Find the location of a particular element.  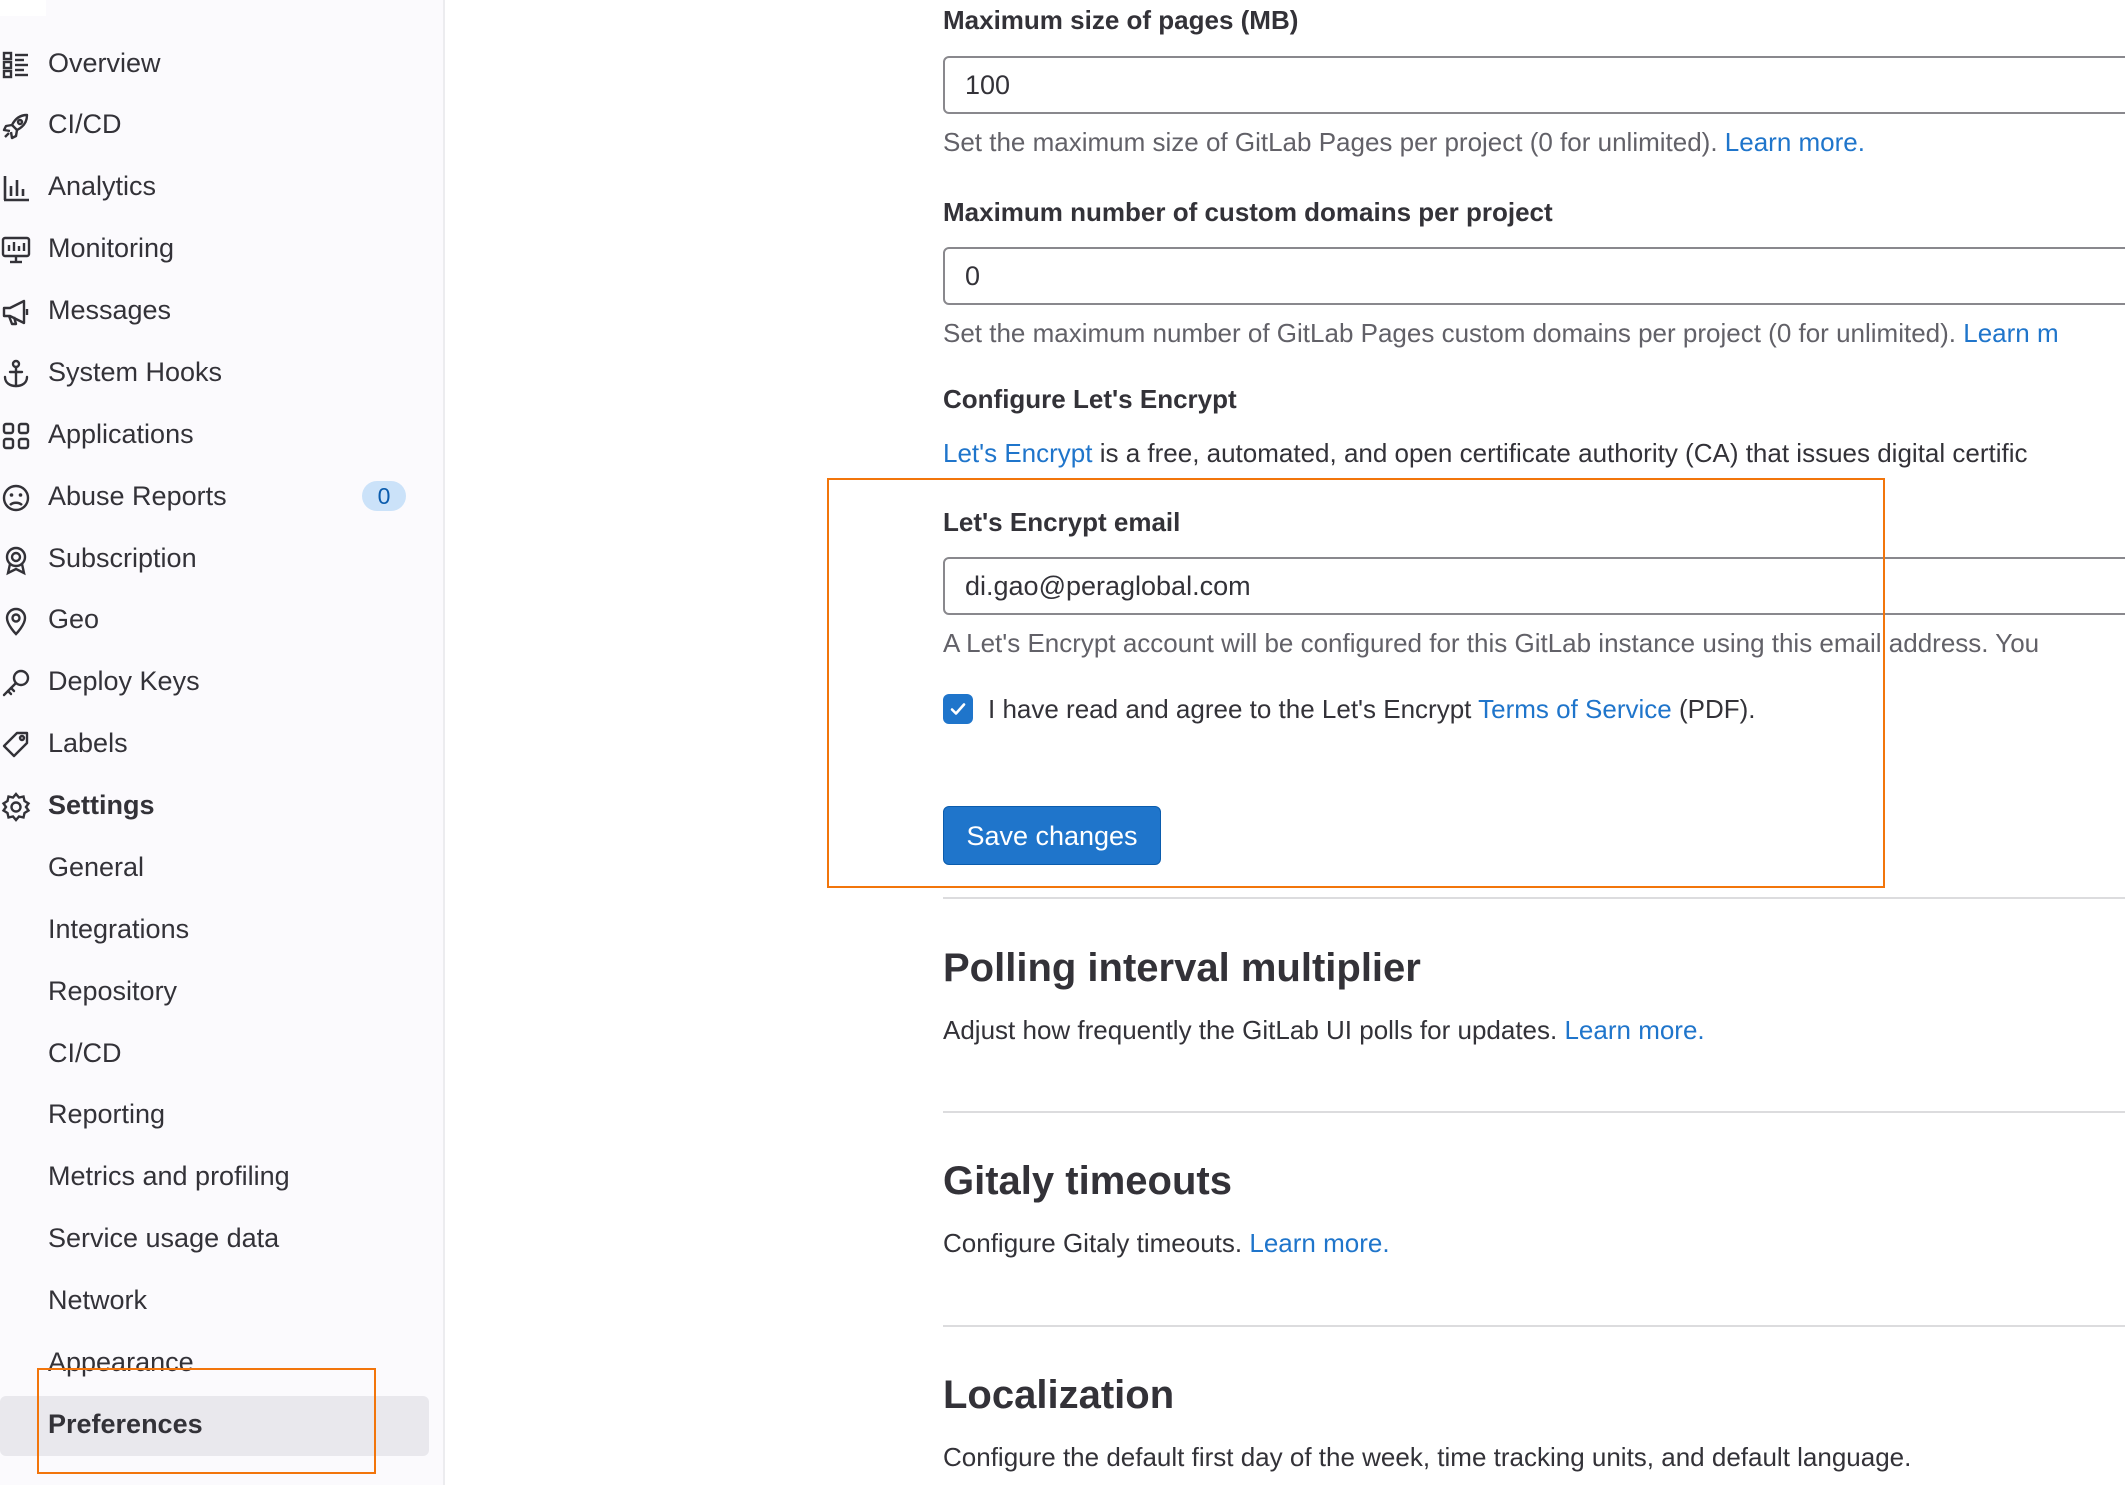

license-icon is located at coordinates (16, 560).